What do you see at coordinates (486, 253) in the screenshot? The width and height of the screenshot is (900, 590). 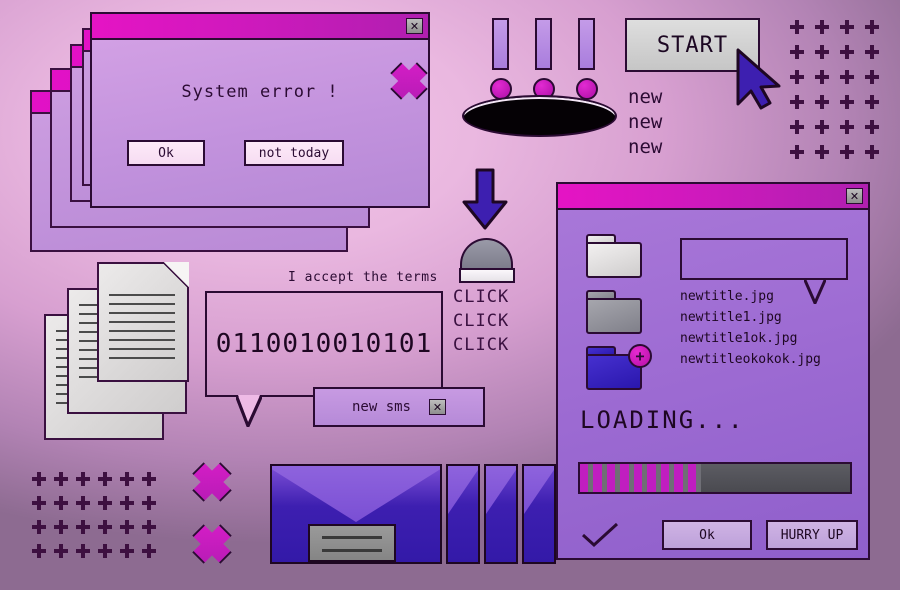 I see `dome-cap` at bounding box center [486, 253].